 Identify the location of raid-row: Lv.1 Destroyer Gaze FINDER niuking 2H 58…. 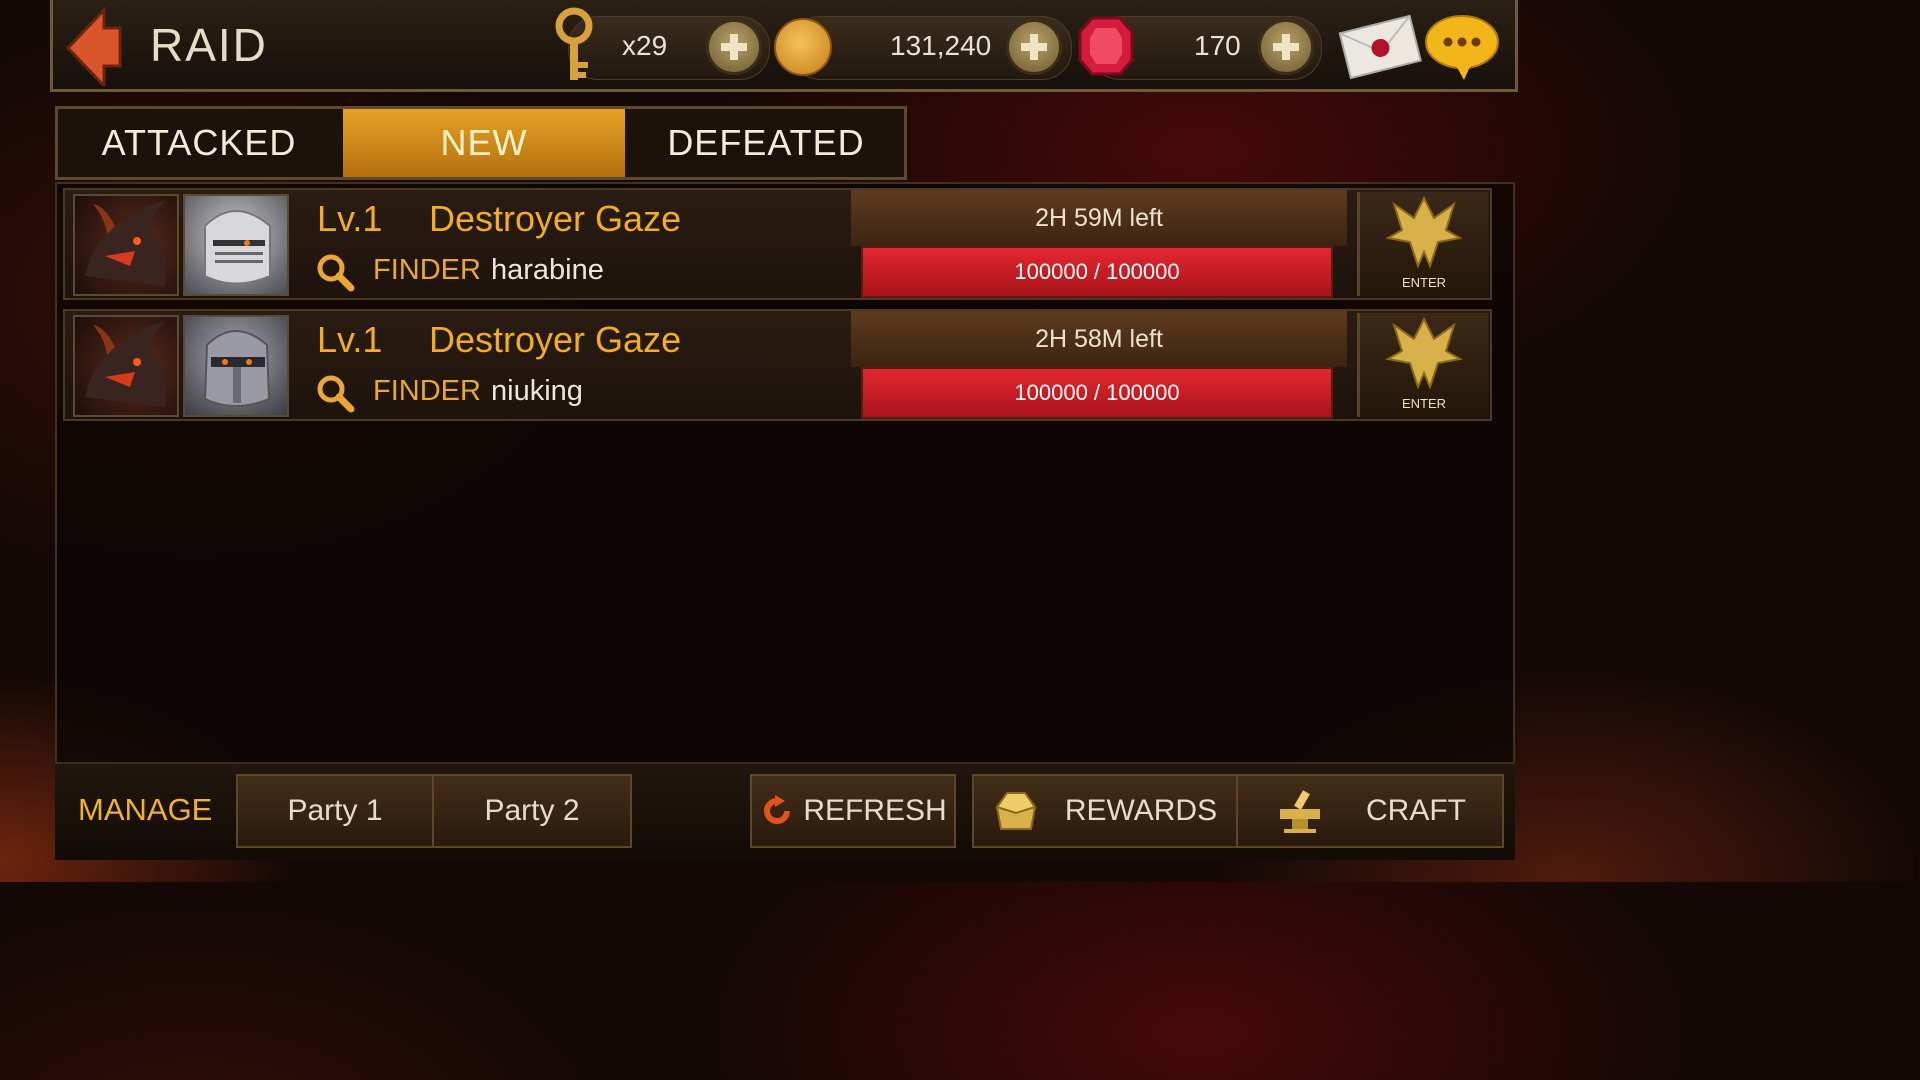
(777, 365).